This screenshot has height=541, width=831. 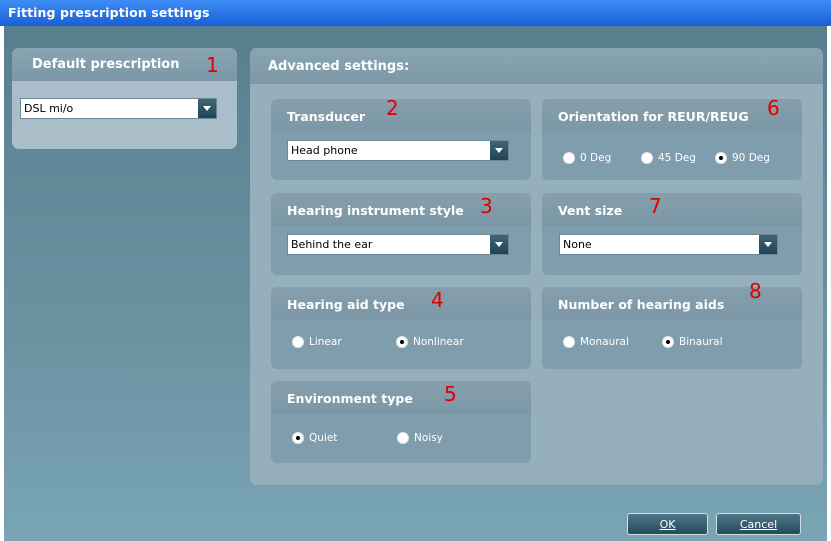 I want to click on aid-type-linear-radio: Linear, so click(x=317, y=342).